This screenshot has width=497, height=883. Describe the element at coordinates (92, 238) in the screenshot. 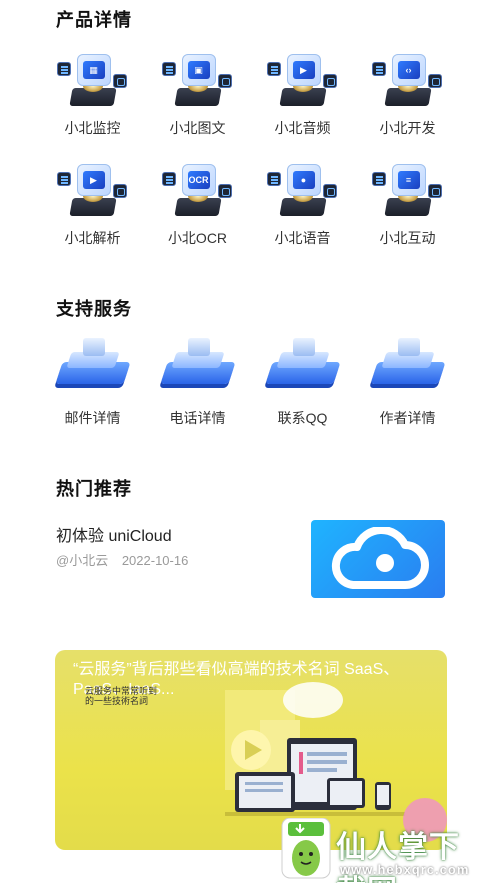

I see `product-label: 小北解析` at that location.